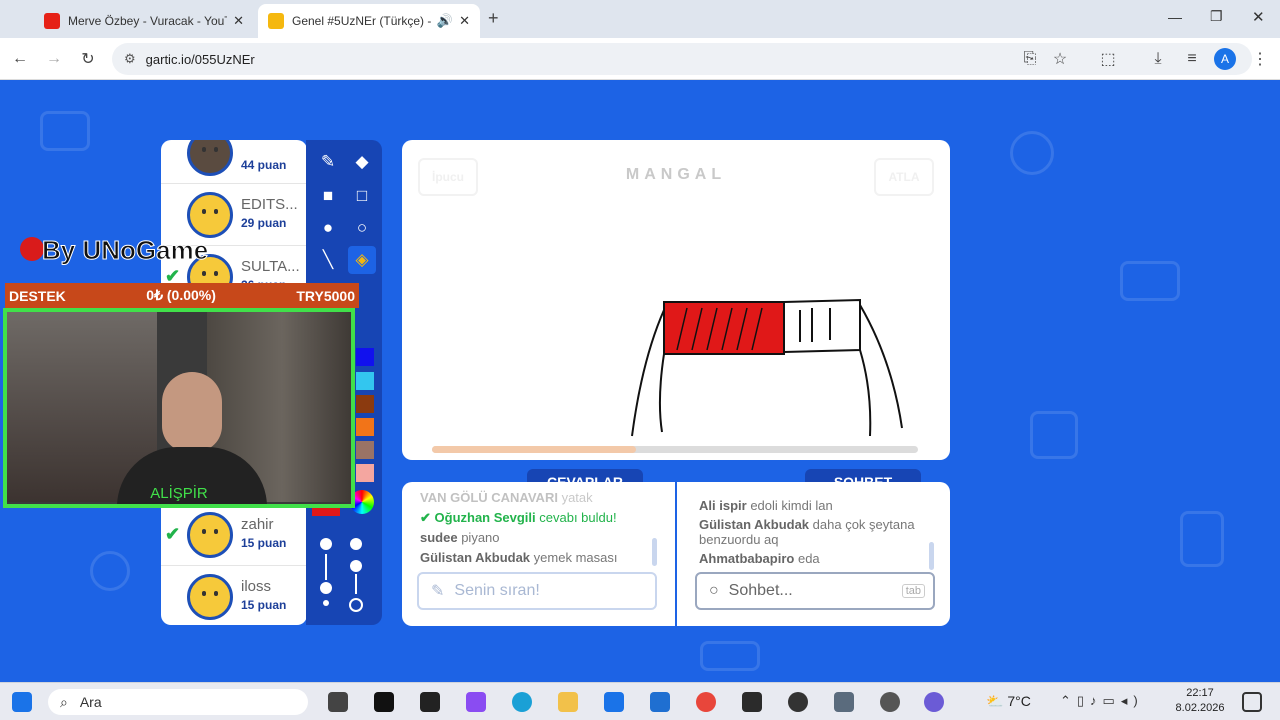  Describe the element at coordinates (1260, 59) in the screenshot. I see `menu-icon: ⋮` at that location.